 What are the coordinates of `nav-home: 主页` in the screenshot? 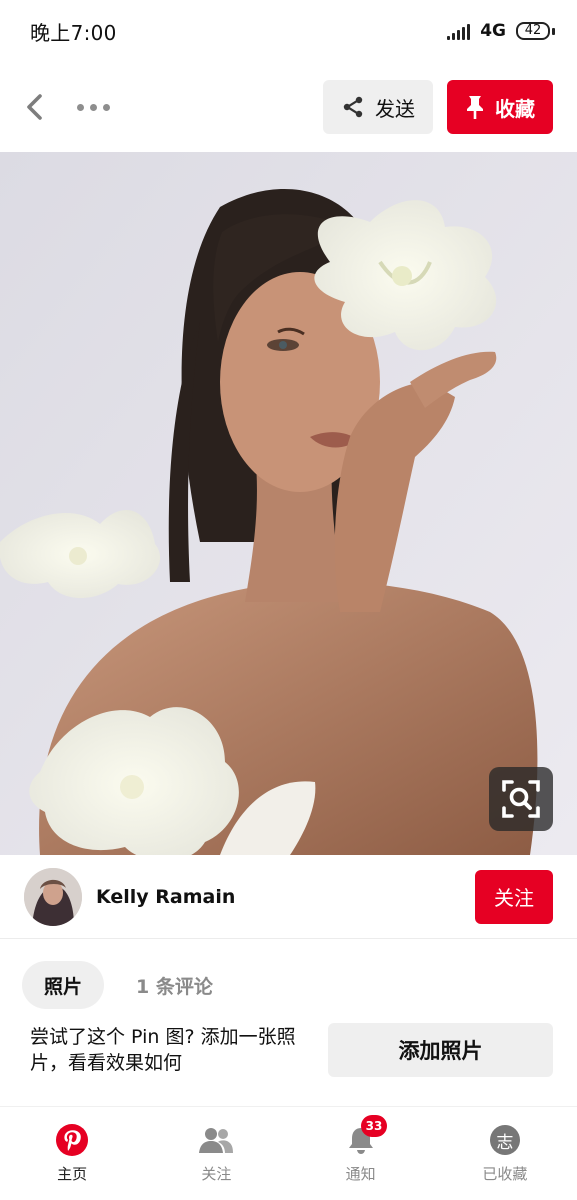 It's located at (72, 1153).